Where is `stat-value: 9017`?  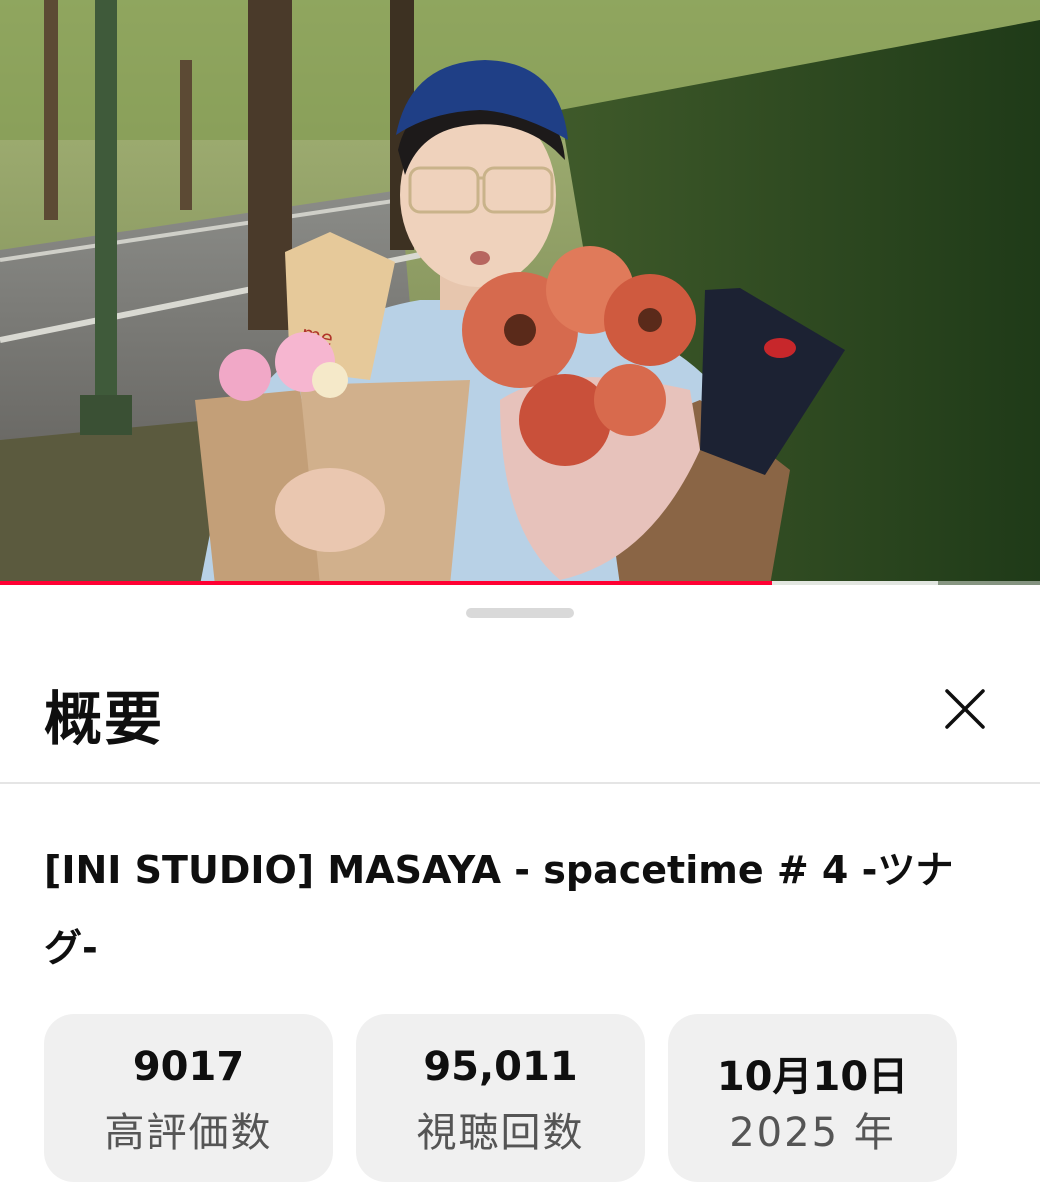
stat-value: 9017 is located at coordinates (188, 1067).